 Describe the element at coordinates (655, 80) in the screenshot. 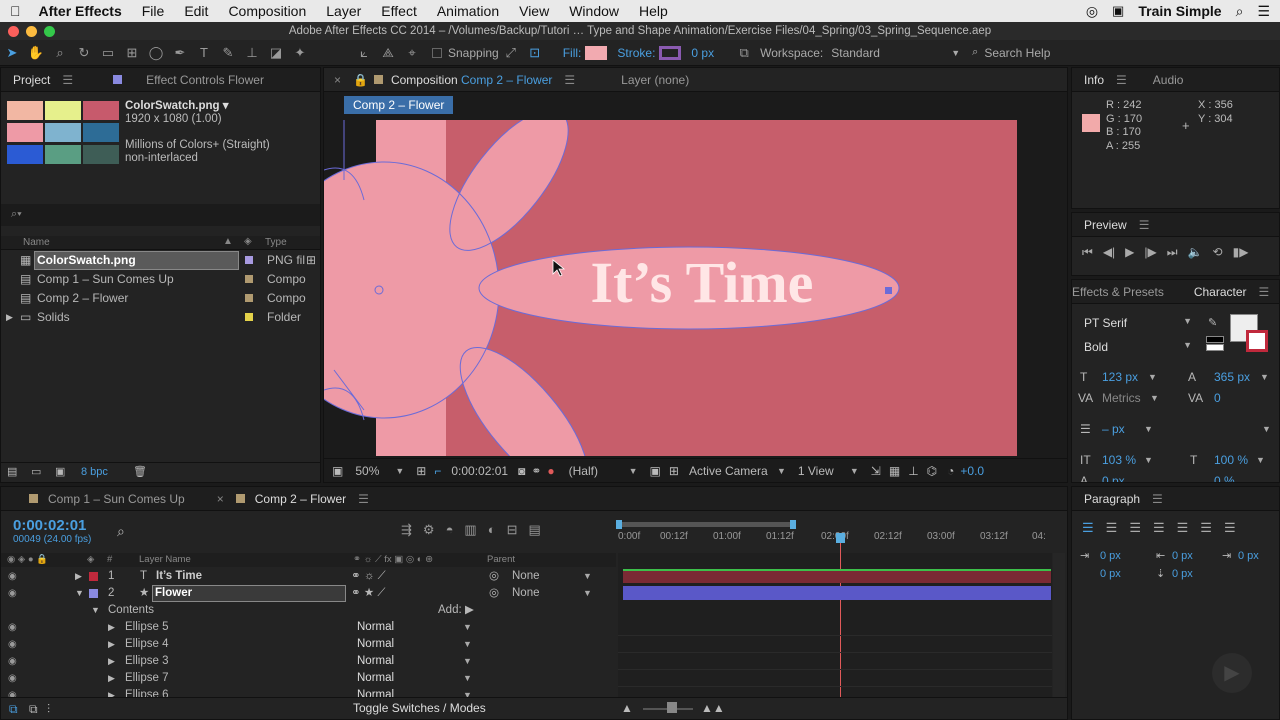

I see `tab-layer: Layer (none)` at that location.